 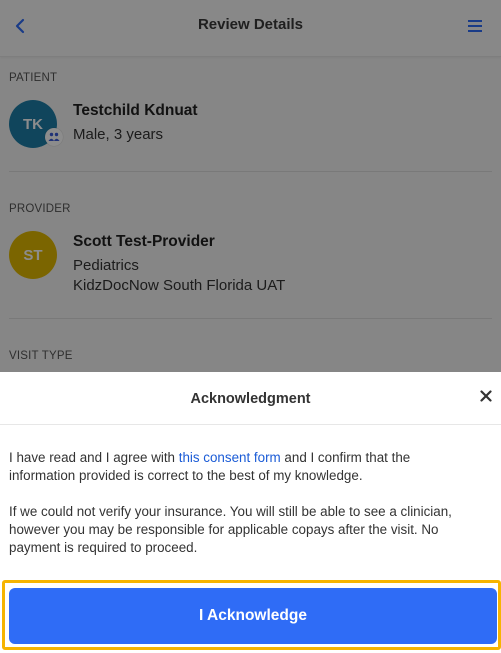 What do you see at coordinates (250, 424) in the screenshot?
I see `modal-divider` at bounding box center [250, 424].